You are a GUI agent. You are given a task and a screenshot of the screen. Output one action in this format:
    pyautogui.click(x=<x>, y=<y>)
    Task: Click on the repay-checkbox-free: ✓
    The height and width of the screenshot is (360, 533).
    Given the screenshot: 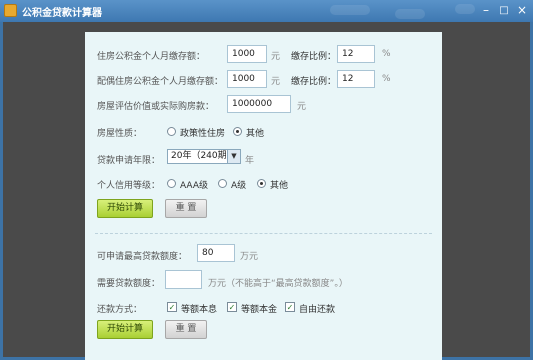 What is the action you would take?
    pyautogui.click(x=290, y=307)
    